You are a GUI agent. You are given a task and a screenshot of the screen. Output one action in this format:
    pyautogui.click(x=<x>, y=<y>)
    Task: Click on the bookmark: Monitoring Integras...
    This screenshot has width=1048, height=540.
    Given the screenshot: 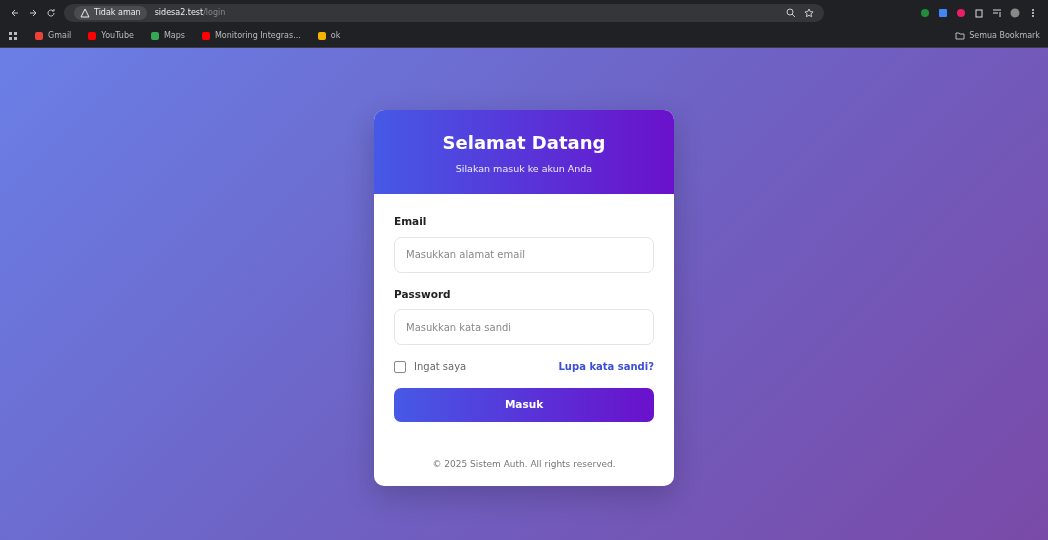 What is the action you would take?
    pyautogui.click(x=250, y=36)
    